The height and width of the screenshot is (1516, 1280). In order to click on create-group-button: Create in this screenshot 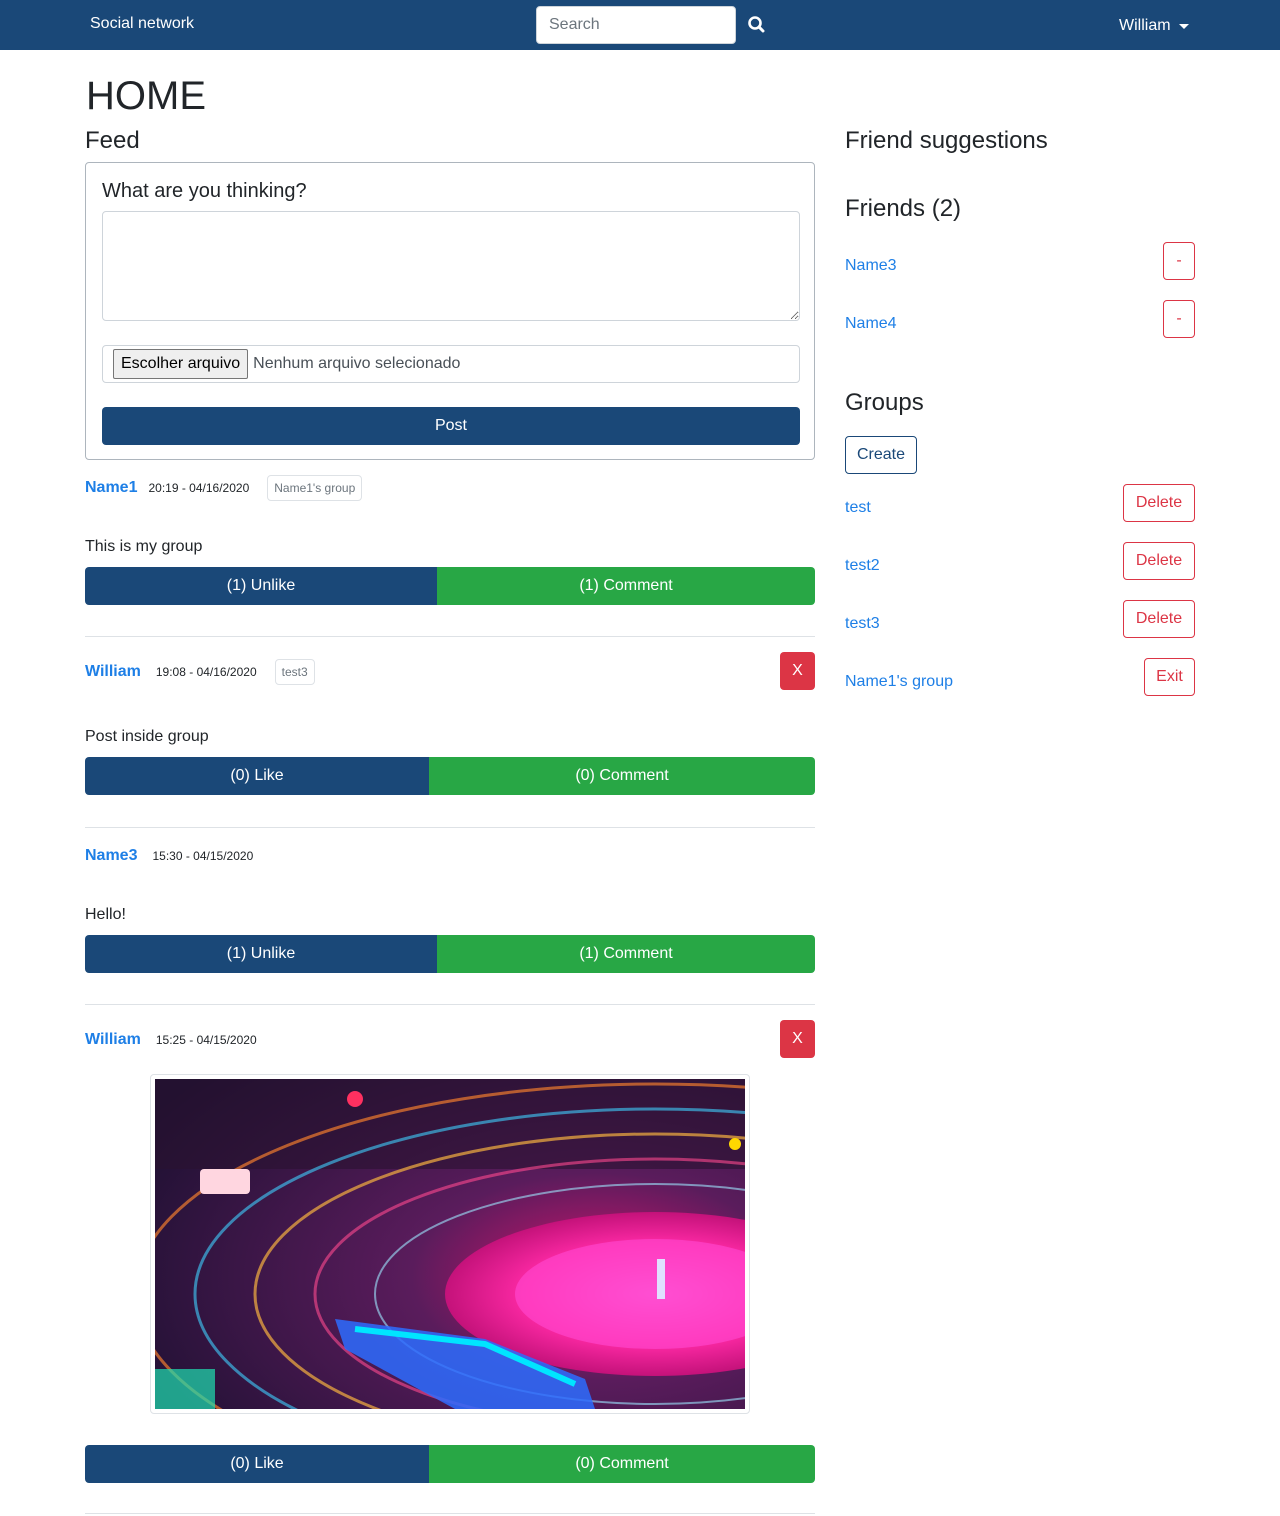, I will do `click(881, 455)`.